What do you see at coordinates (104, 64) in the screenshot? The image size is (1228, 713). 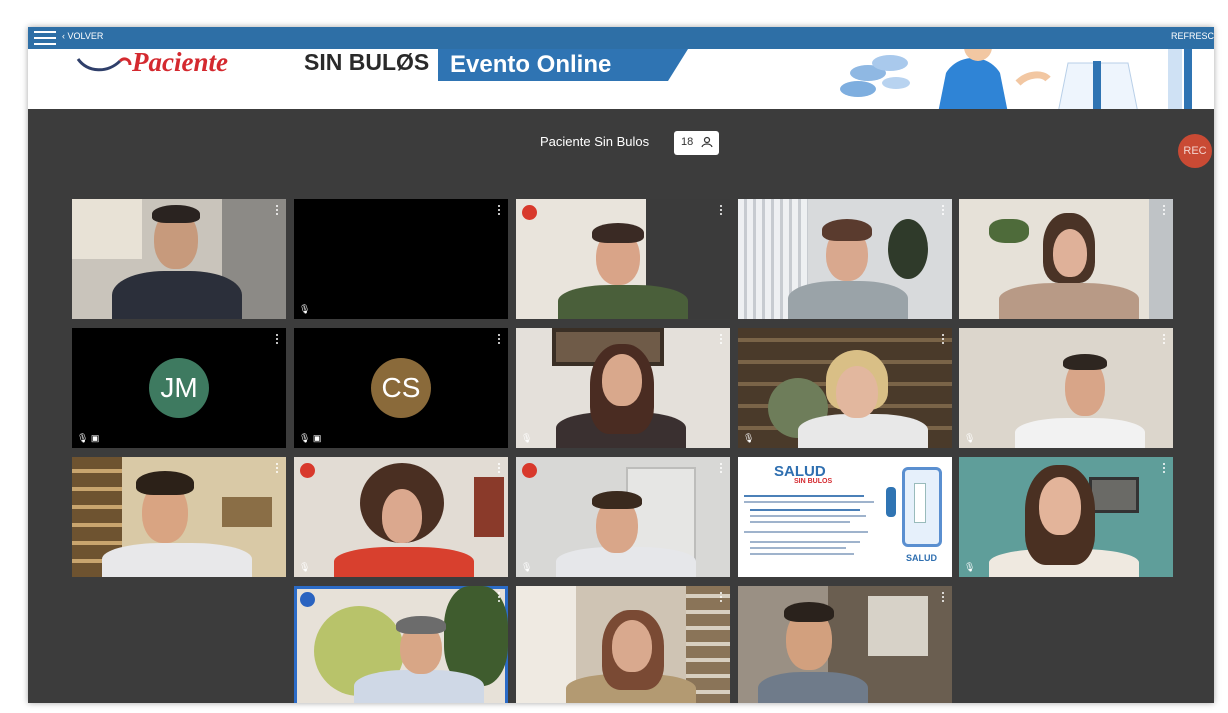 I see `stethoscope-icon` at bounding box center [104, 64].